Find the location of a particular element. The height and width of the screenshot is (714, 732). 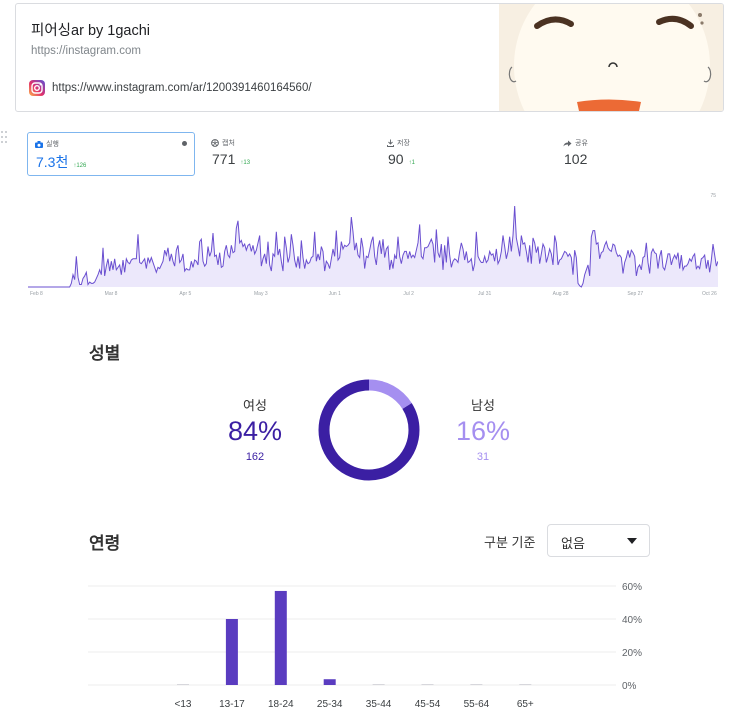

trend-x-label: Feb 8 is located at coordinates (36, 294).